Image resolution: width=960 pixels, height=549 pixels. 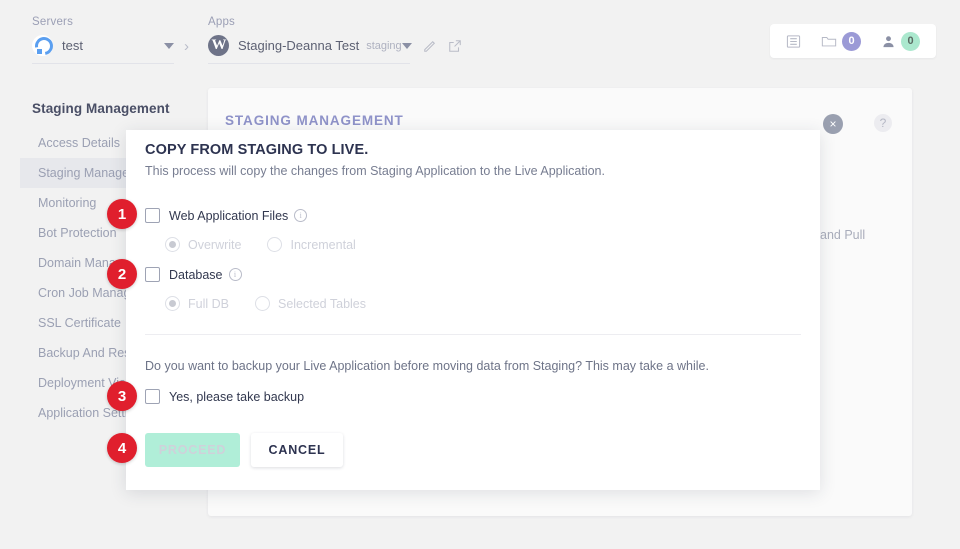 I want to click on folder-count-badge: 0, so click(x=851, y=41).